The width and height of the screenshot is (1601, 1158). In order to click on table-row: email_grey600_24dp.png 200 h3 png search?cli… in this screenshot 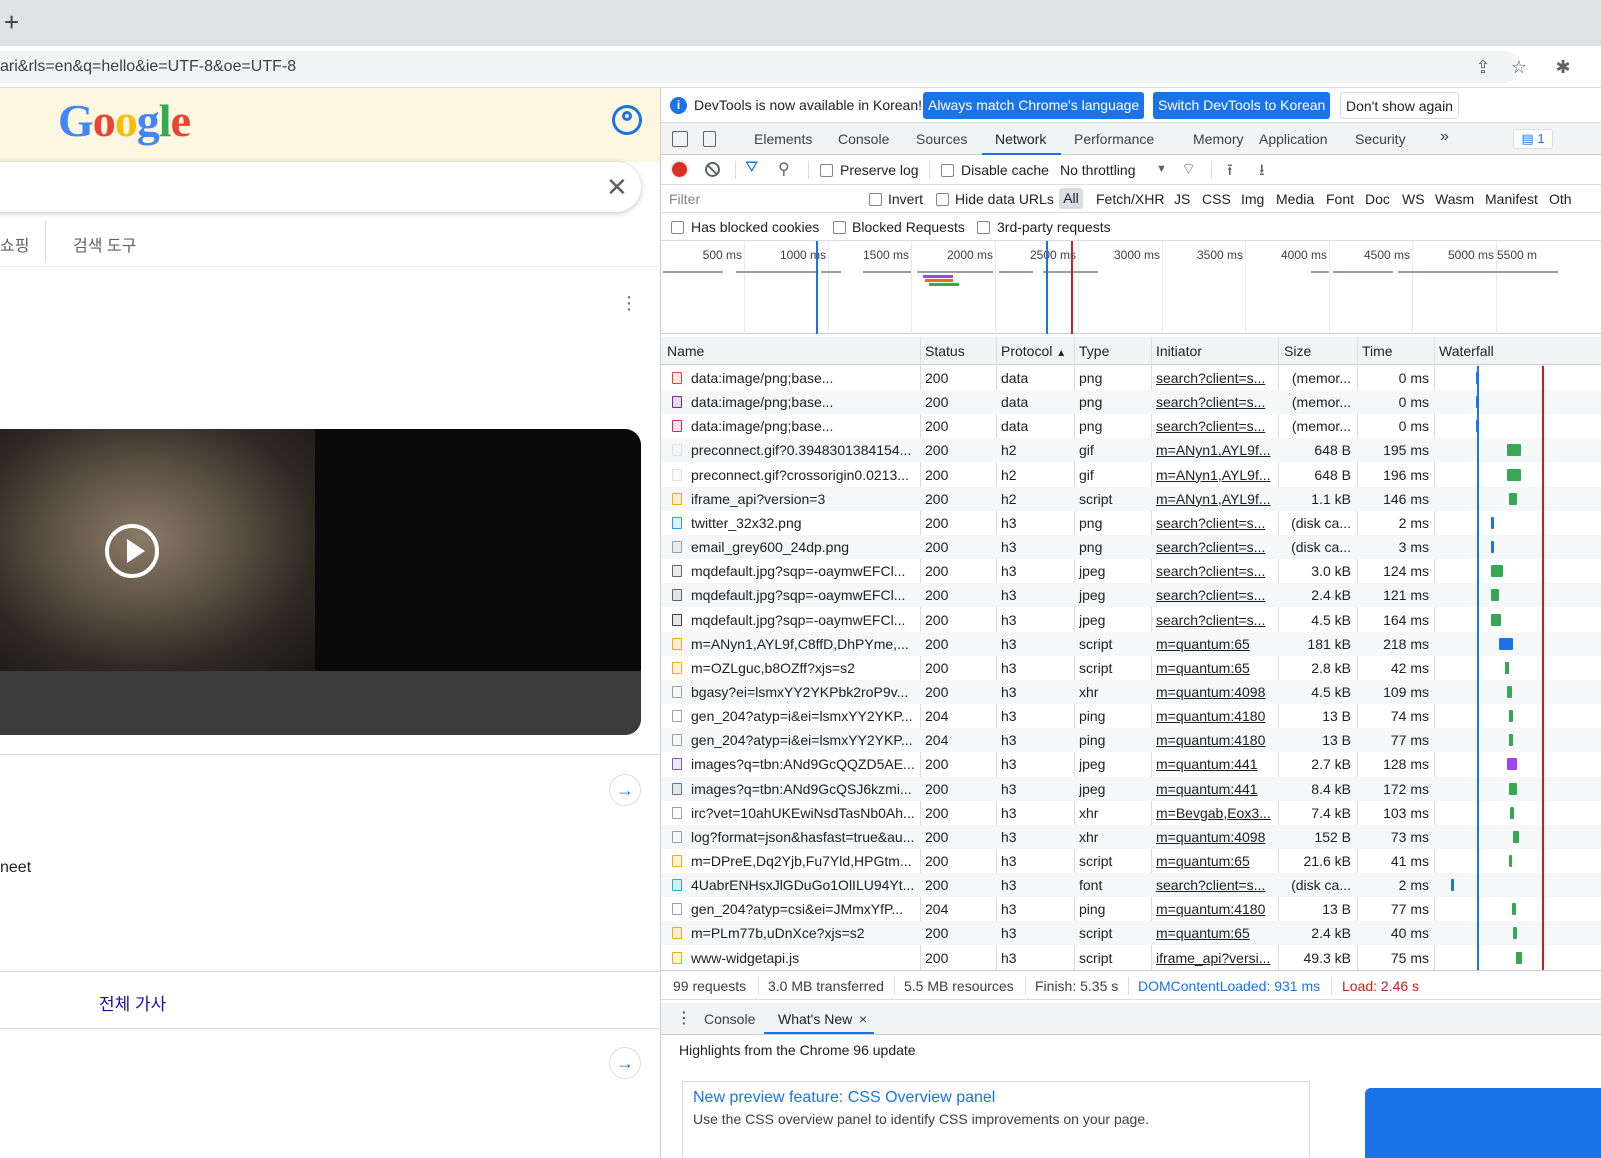, I will do `click(1131, 547)`.